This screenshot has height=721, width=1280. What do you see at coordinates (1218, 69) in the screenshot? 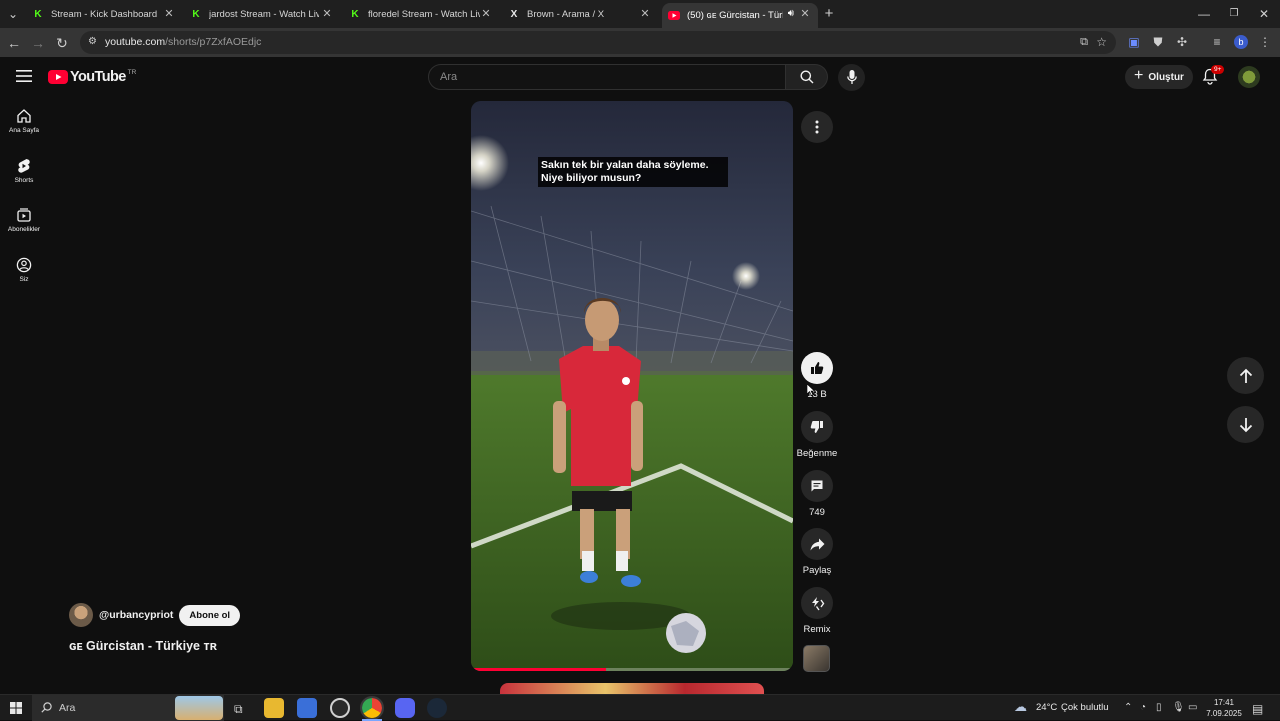
I see `notification-badge: 9+` at bounding box center [1218, 69].